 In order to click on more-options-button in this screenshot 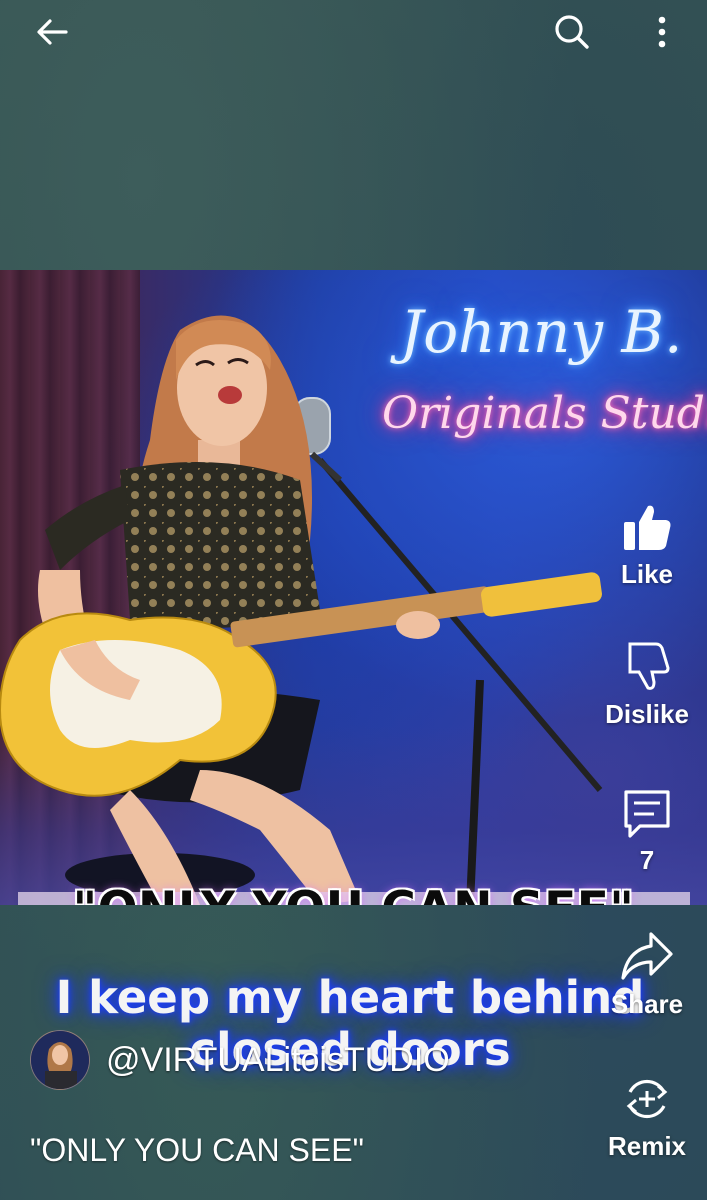, I will do `click(662, 32)`.